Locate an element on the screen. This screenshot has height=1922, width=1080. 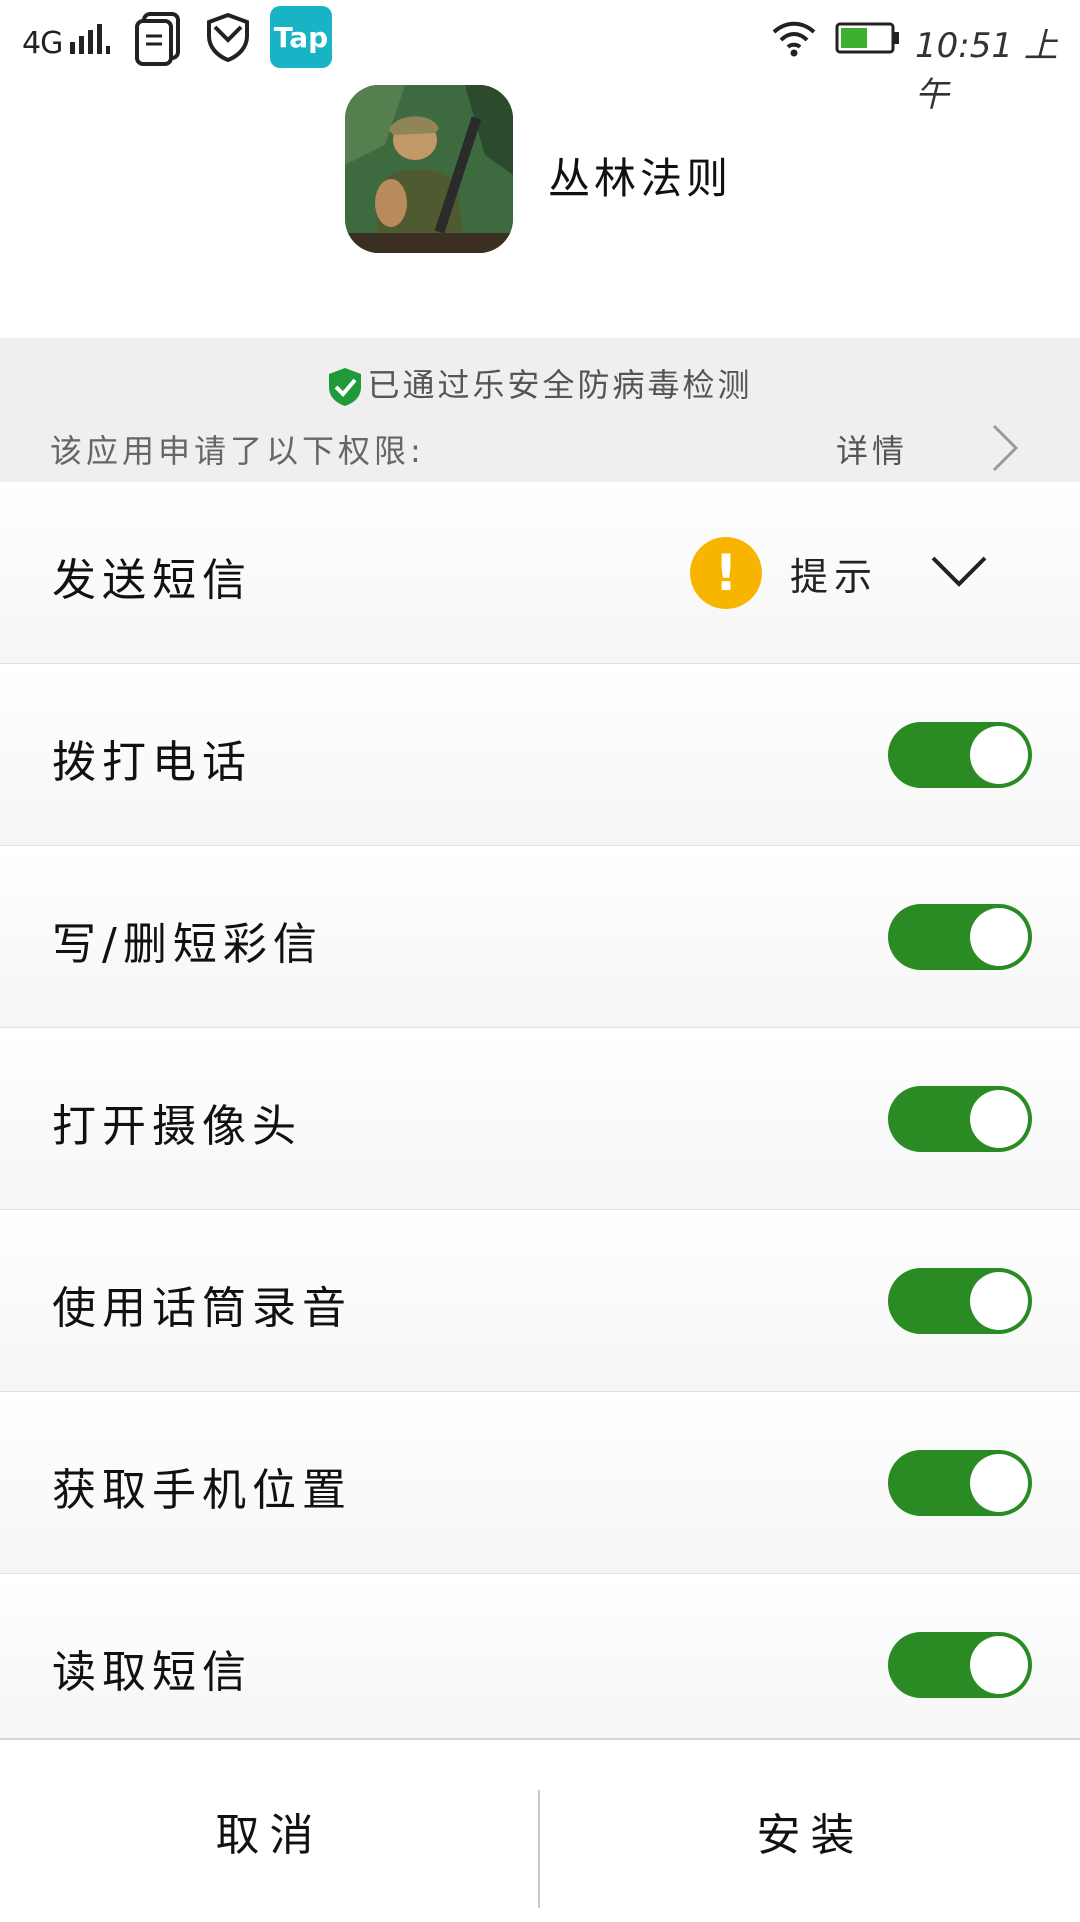
signal-icon is located at coordinates (90, 39).